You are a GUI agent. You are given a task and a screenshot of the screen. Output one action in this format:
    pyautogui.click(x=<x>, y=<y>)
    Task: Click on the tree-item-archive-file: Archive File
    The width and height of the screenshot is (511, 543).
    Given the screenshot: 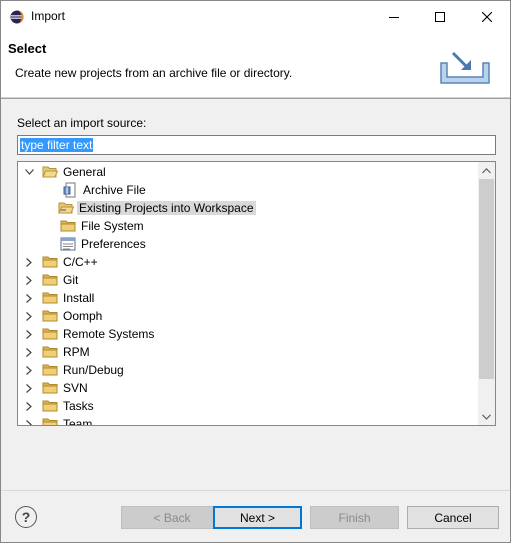 What is the action you would take?
    pyautogui.click(x=105, y=190)
    